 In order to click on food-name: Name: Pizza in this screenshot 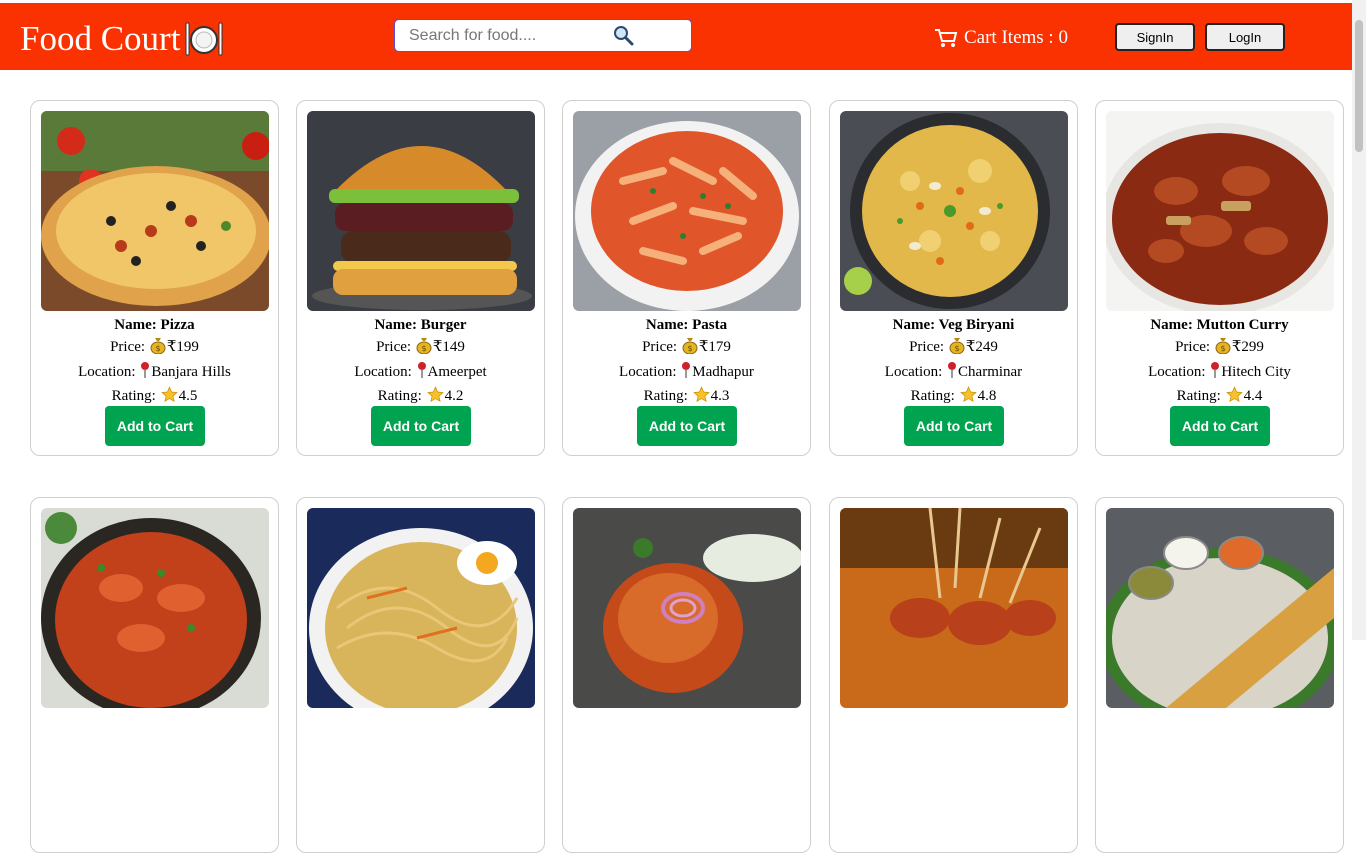, I will do `click(154, 325)`.